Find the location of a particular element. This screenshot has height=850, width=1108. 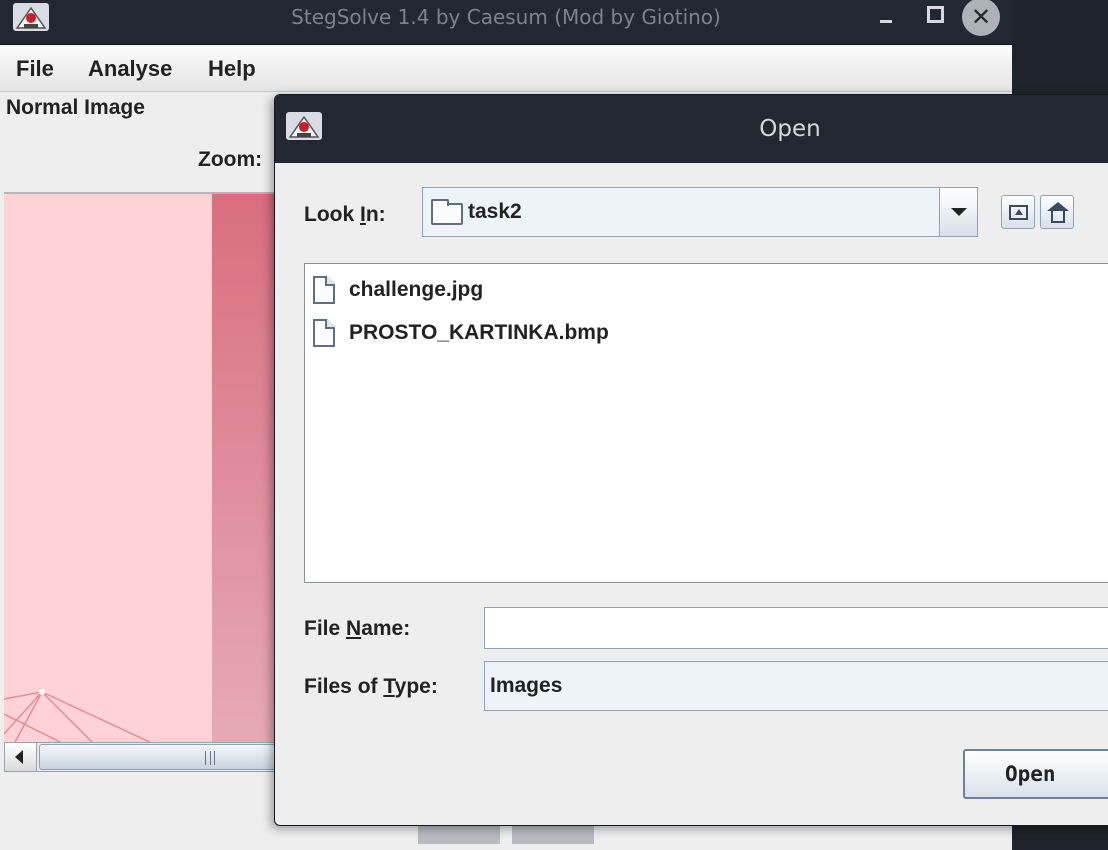

scroll-left-arrow-icon is located at coordinates (21, 757).